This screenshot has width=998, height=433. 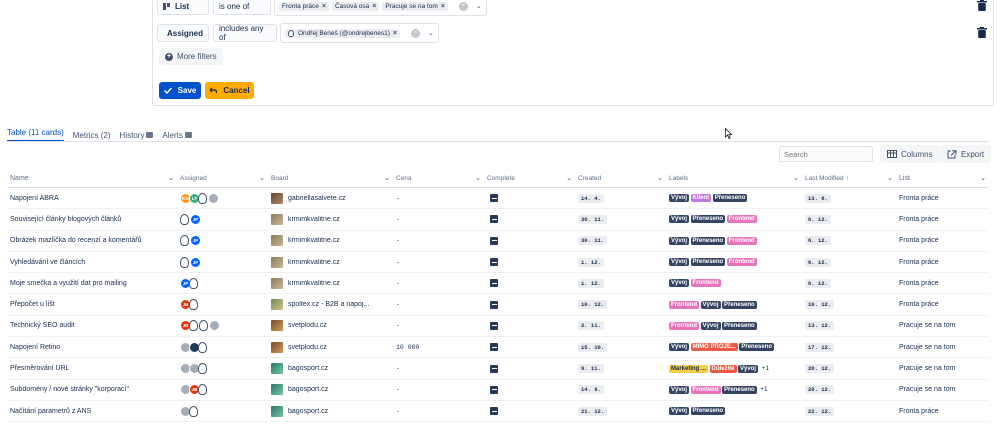 I want to click on column-header-lastmod: Last Modified ↑ ⌄, so click(x=849, y=178).